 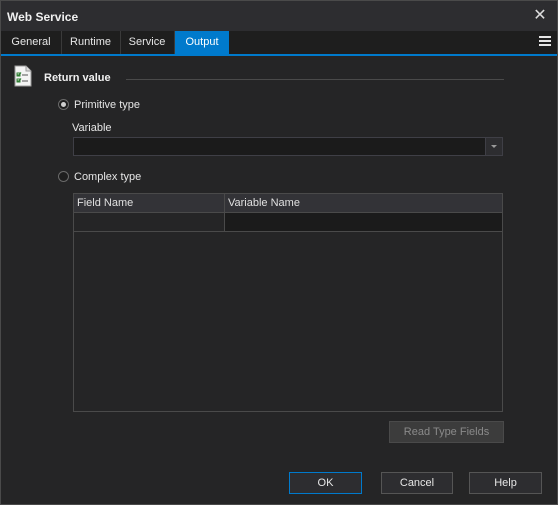 I want to click on tab-runtime: Runtime, so click(x=91, y=42).